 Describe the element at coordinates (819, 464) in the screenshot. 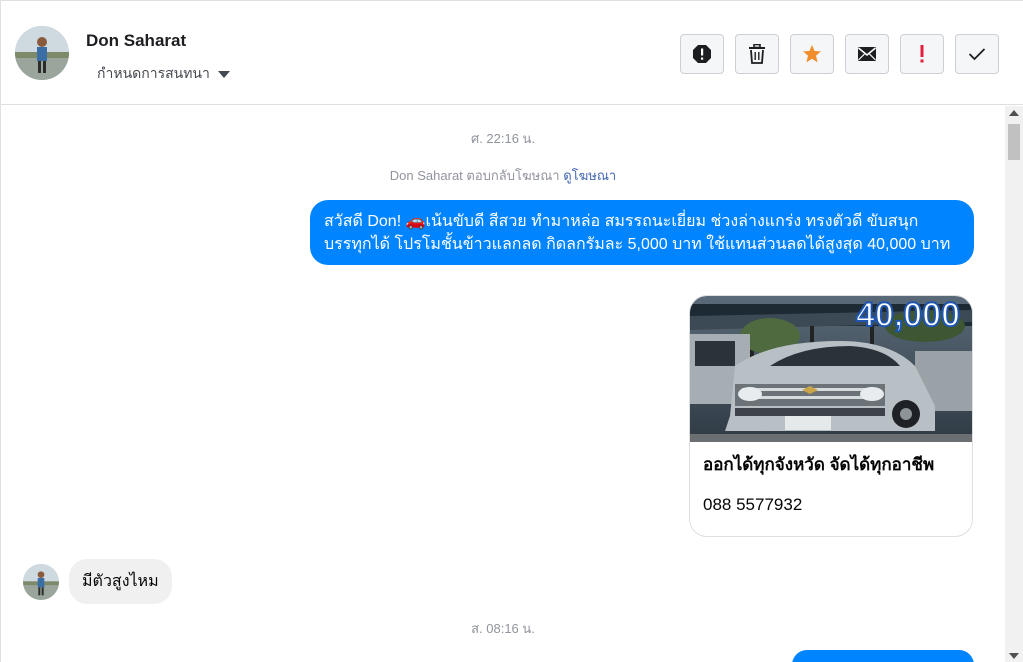

I see `ad-card-title: ออกได้ทุกจังหวัด จัดได้ทุกอาชีพ` at that location.